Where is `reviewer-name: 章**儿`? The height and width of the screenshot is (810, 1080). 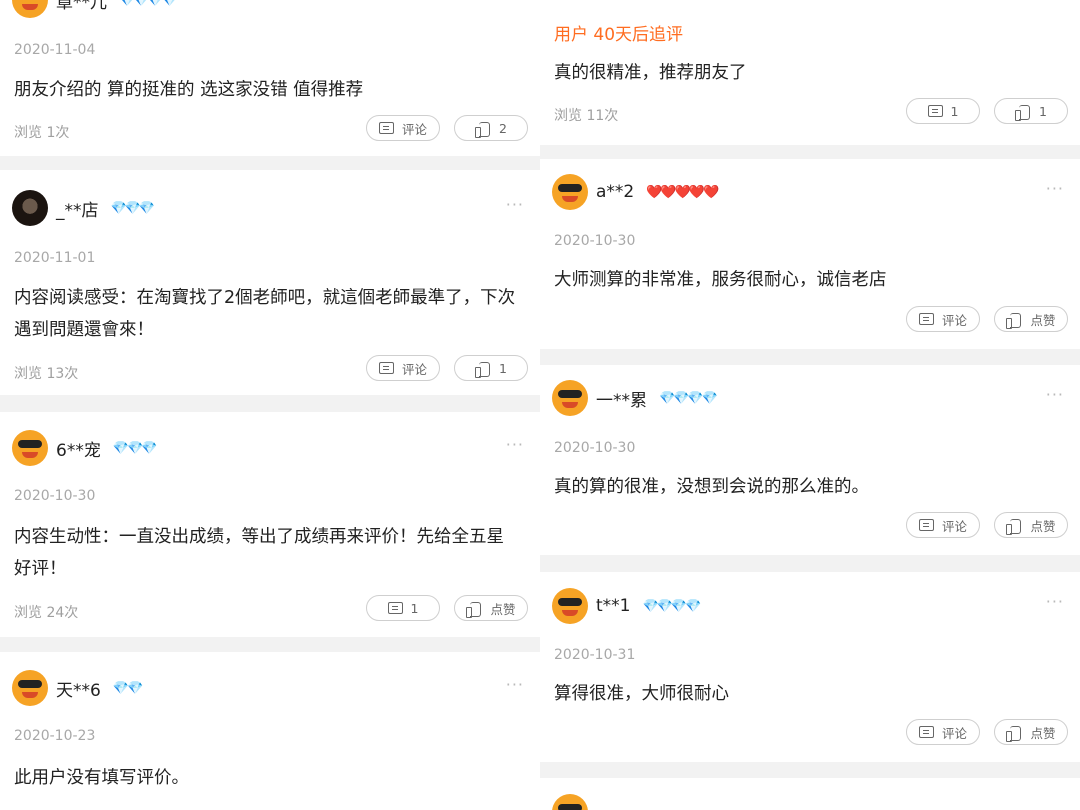 reviewer-name: 章**儿 is located at coordinates (81, 6).